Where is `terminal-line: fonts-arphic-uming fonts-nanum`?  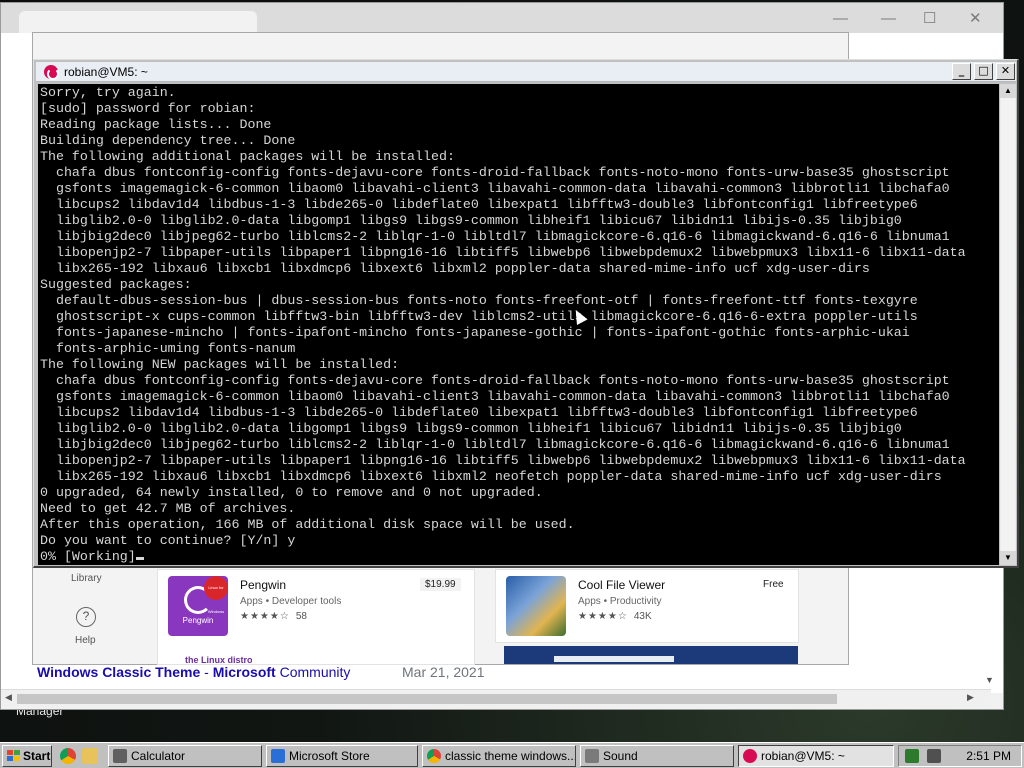 terminal-line: fonts-arphic-uming fonts-nanum is located at coordinates (168, 348).